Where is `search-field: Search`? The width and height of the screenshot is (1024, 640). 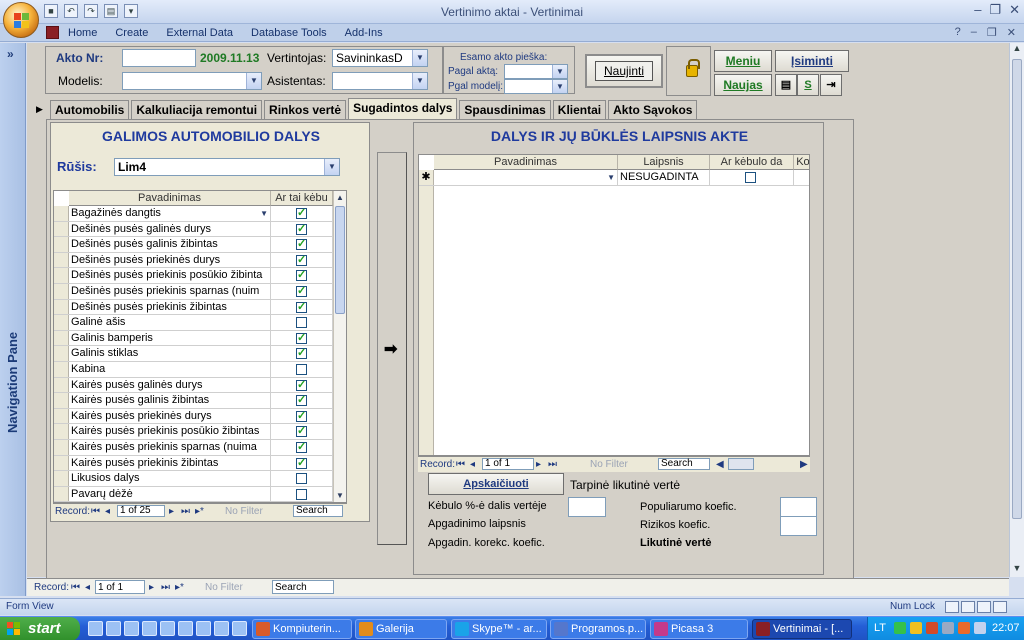 search-field: Search is located at coordinates (318, 511).